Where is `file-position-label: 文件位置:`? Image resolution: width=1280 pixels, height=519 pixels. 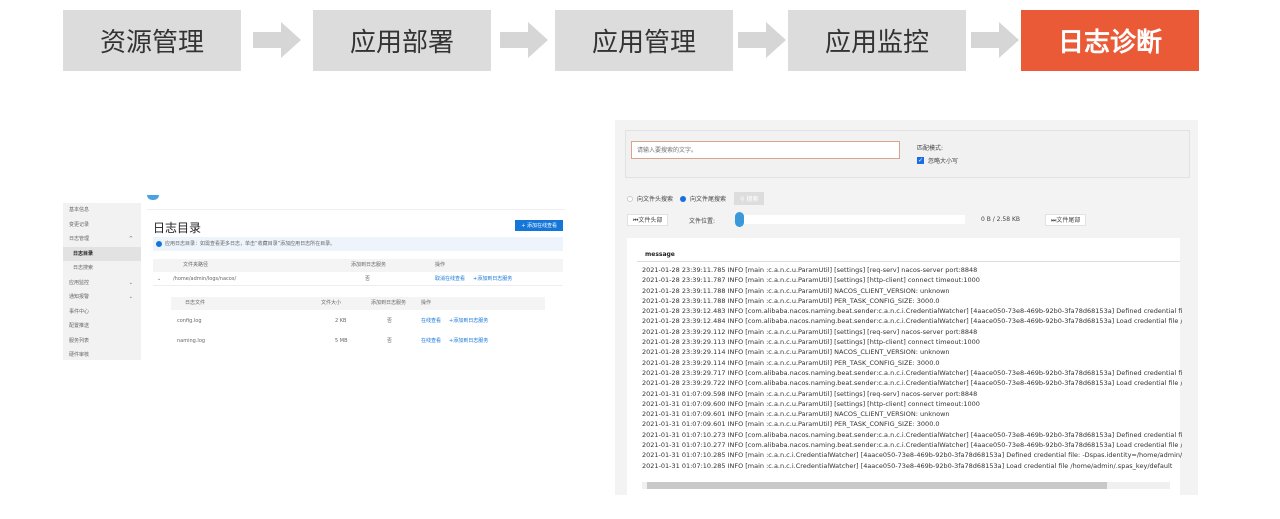
file-position-label: 文件位置: is located at coordinates (702, 221).